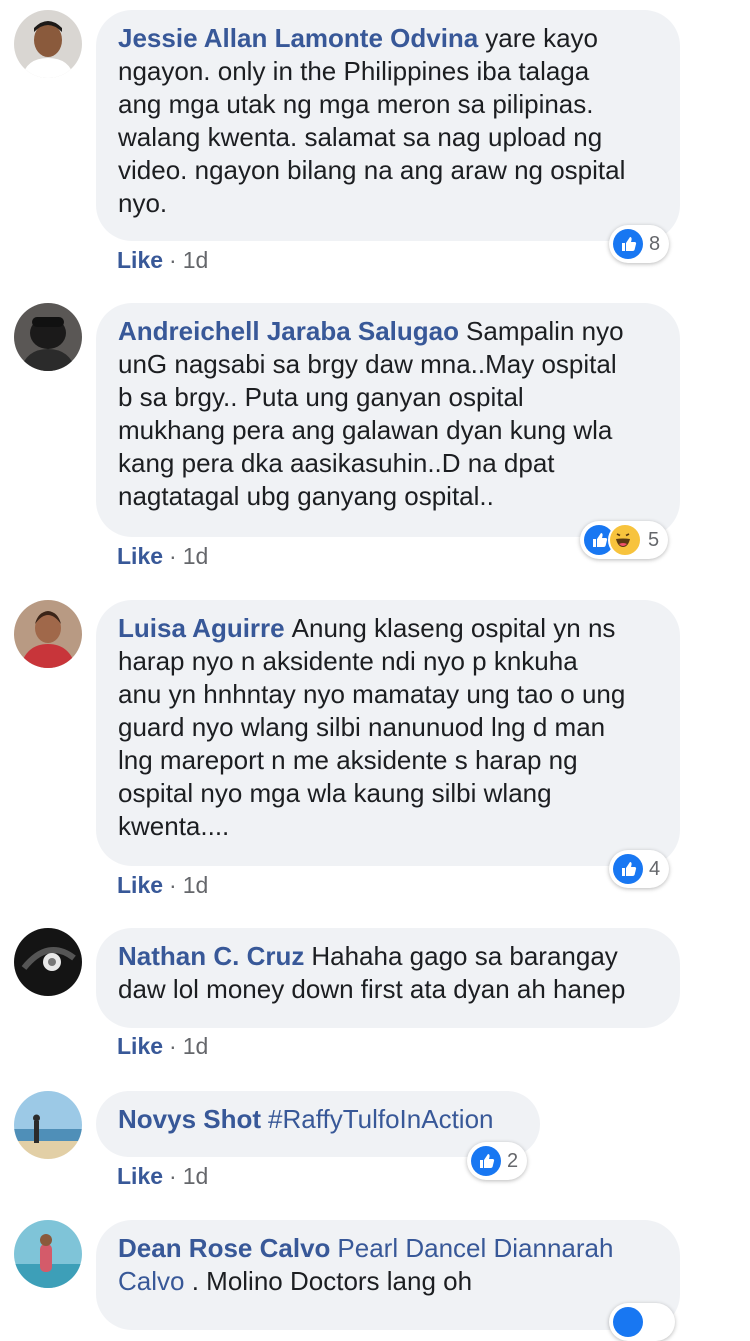 The height and width of the screenshot is (1341, 750). I want to click on comment-text: yare kayo, so click(542, 38).